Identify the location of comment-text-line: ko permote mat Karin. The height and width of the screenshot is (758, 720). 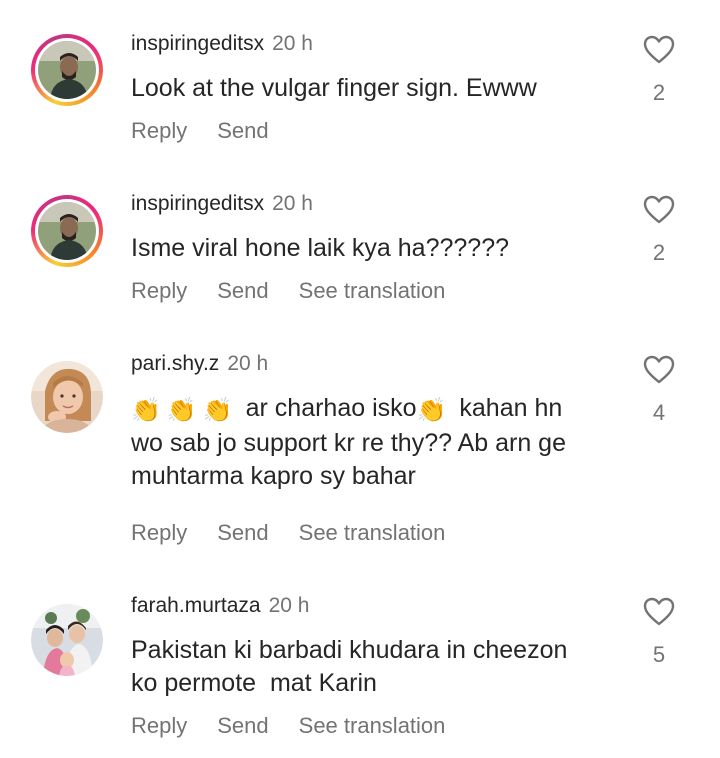
(254, 683).